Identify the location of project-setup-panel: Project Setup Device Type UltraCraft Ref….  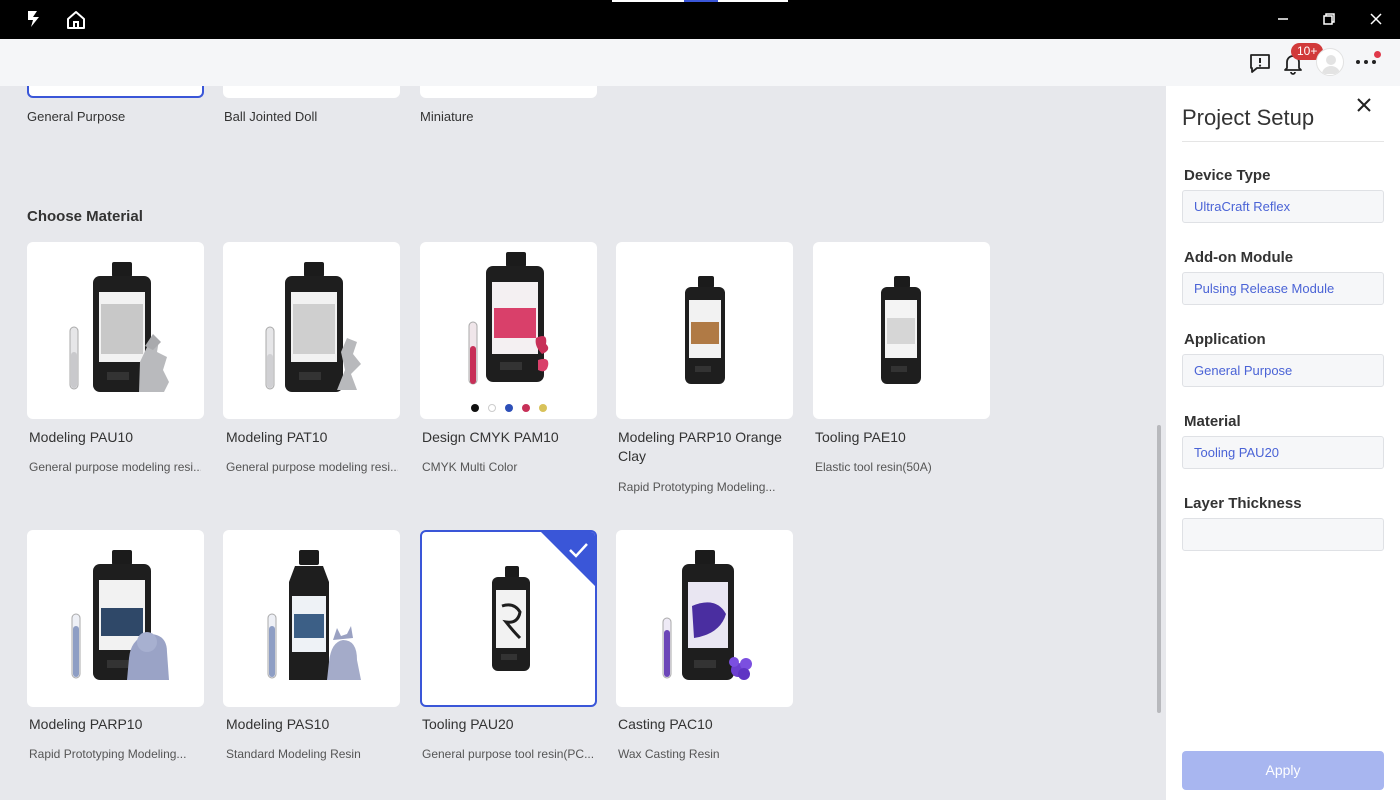
(1283, 443).